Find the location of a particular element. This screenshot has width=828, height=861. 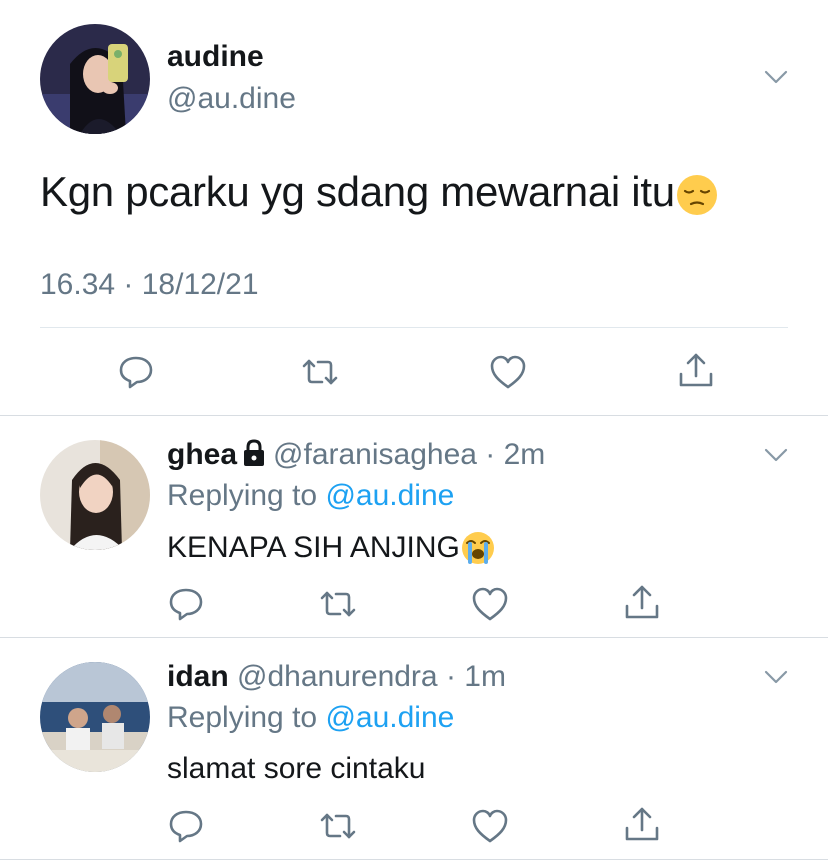

lock-icon is located at coordinates (254, 457).